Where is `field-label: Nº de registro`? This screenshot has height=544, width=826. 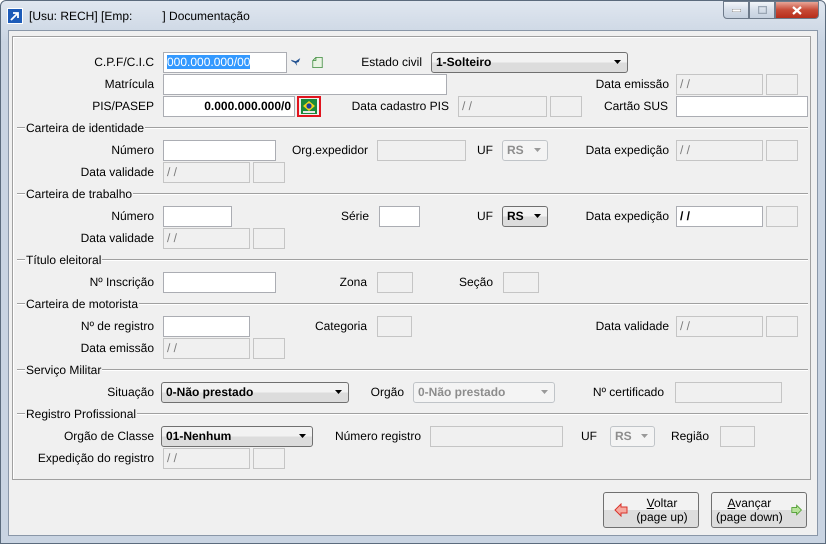
field-label: Nº de registro is located at coordinates (117, 326).